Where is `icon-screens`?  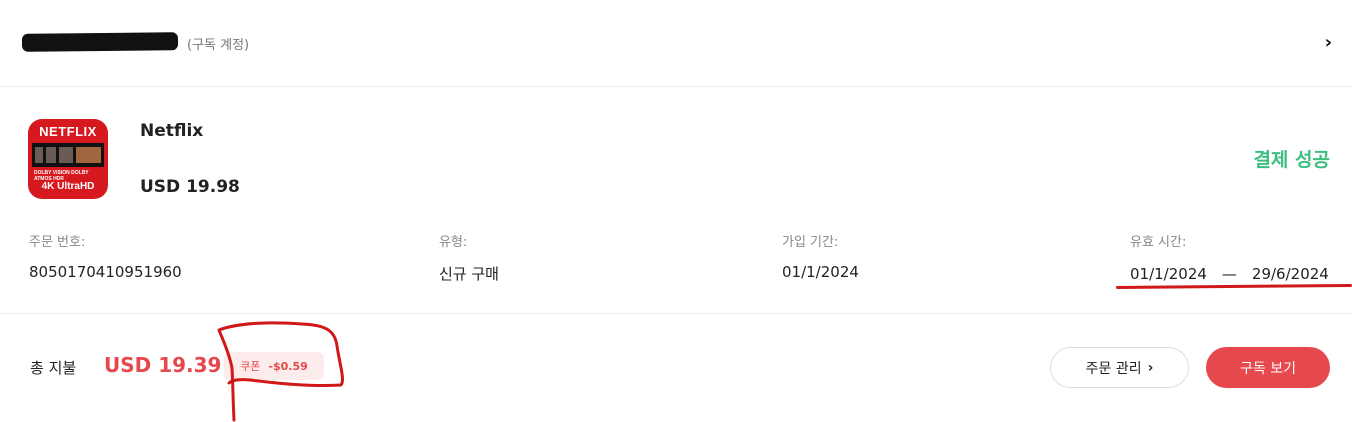 icon-screens is located at coordinates (68, 155).